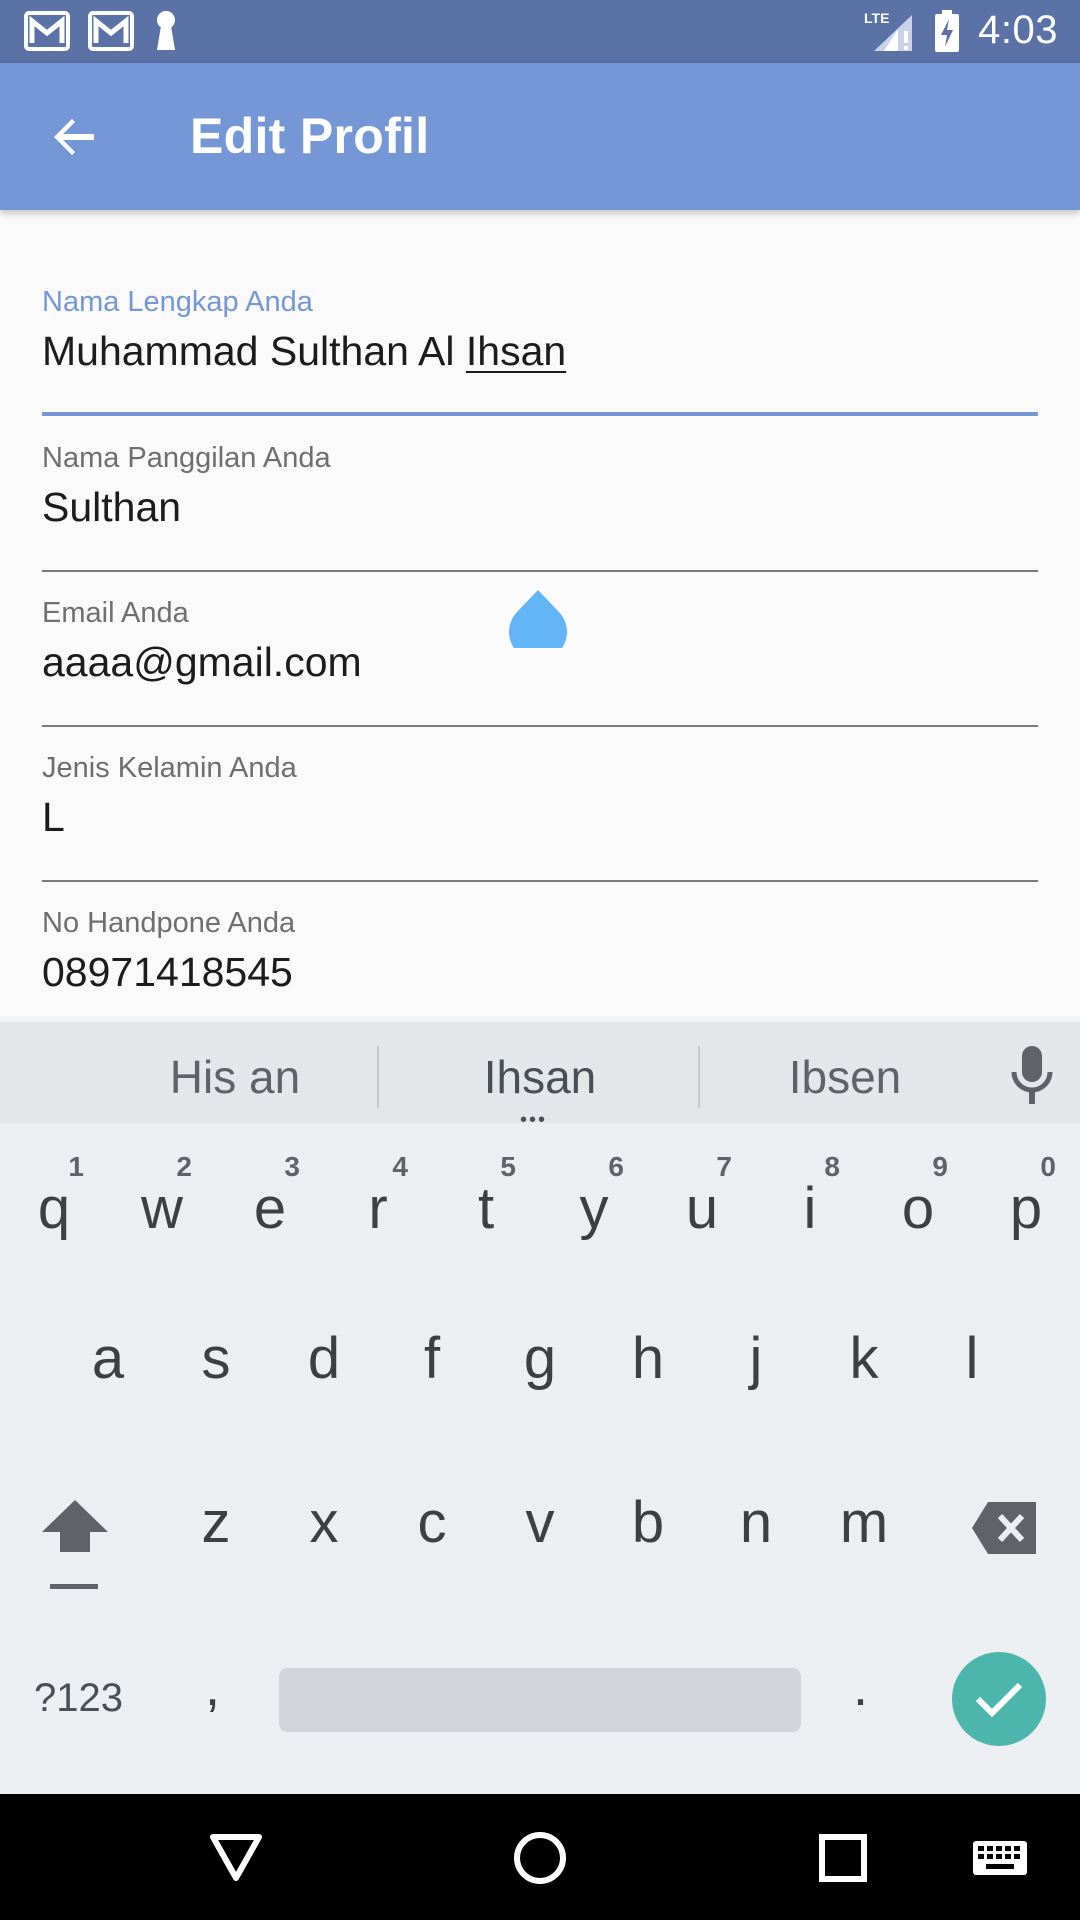 This screenshot has width=1080, height=1920. What do you see at coordinates (378, 1208) in the screenshot?
I see `key-label: r` at bounding box center [378, 1208].